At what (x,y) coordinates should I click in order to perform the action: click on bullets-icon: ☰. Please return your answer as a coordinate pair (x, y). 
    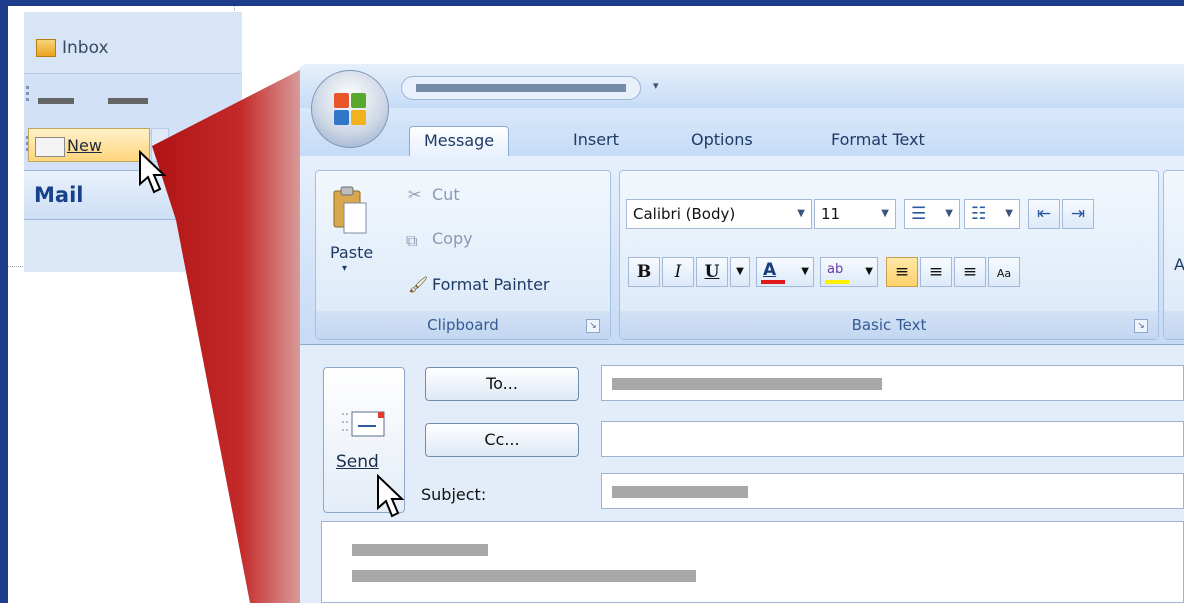
    Looking at the image, I should click on (919, 214).